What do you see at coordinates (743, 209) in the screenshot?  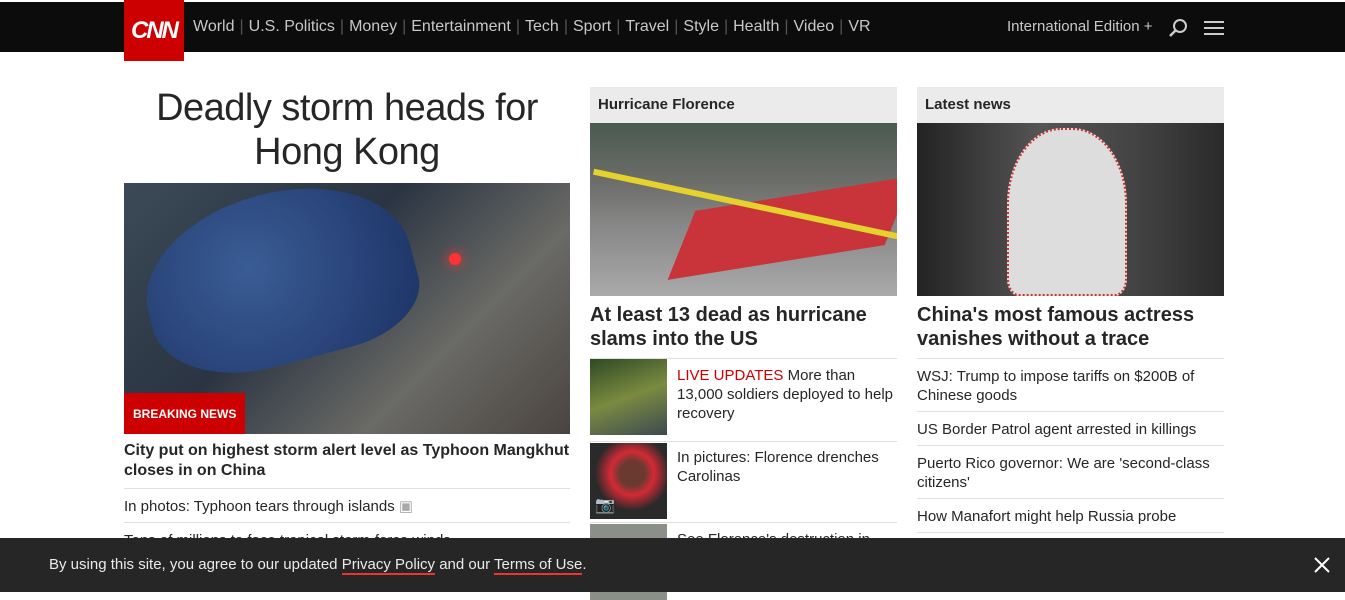 I see `florence-image` at bounding box center [743, 209].